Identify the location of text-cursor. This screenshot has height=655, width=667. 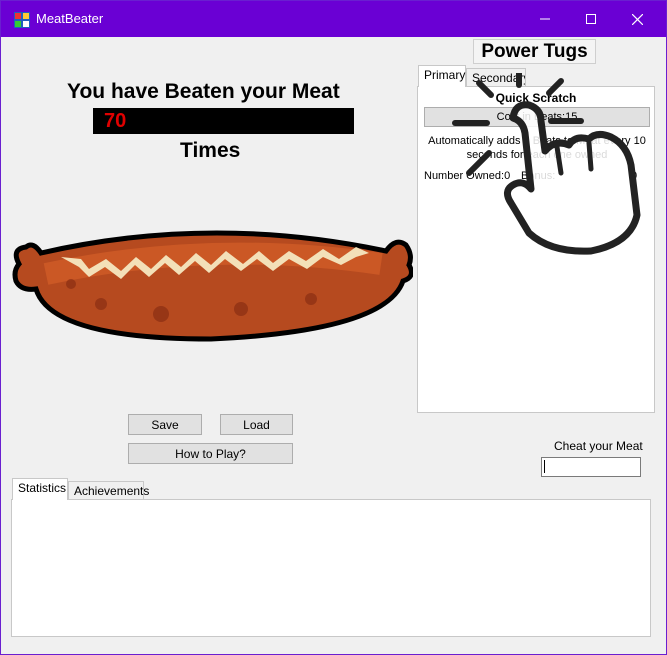
(544, 466).